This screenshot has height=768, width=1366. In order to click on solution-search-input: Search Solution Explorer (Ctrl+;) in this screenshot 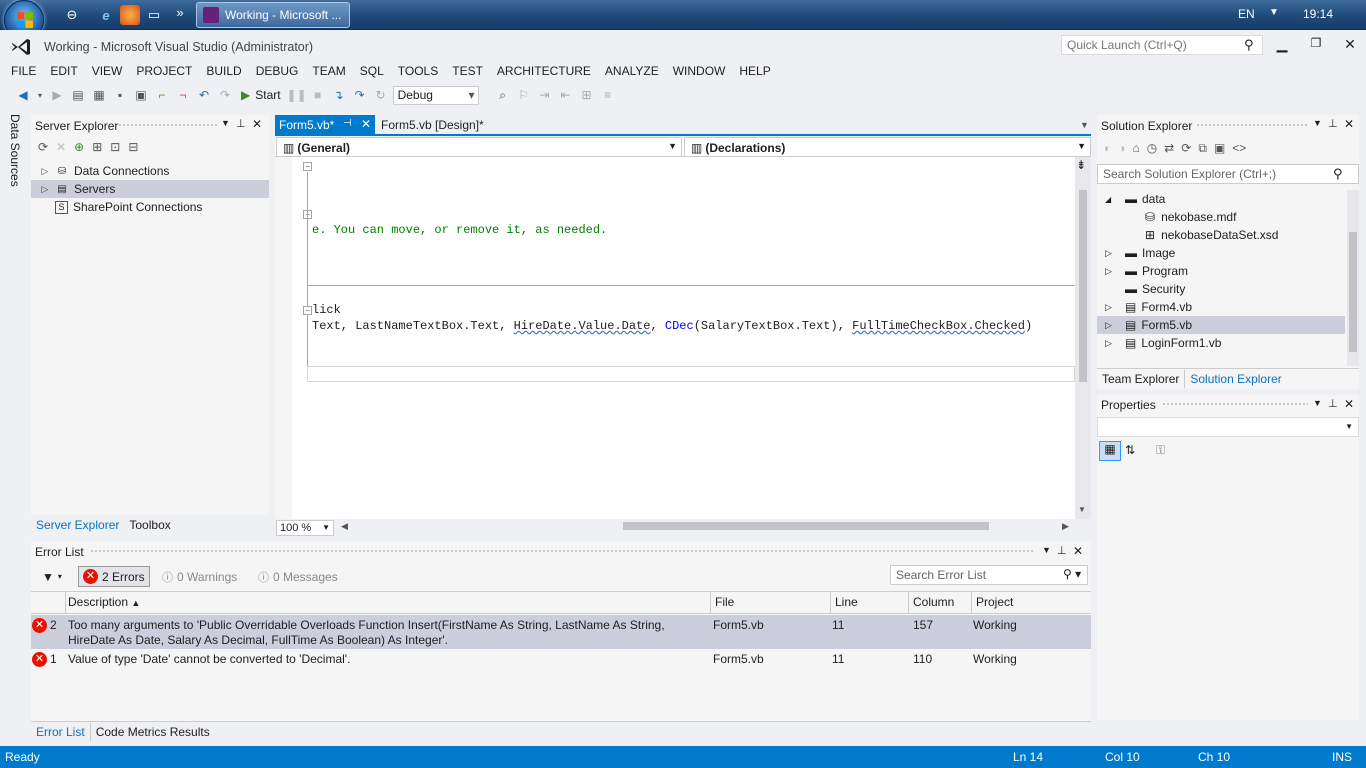, I will do `click(1228, 174)`.